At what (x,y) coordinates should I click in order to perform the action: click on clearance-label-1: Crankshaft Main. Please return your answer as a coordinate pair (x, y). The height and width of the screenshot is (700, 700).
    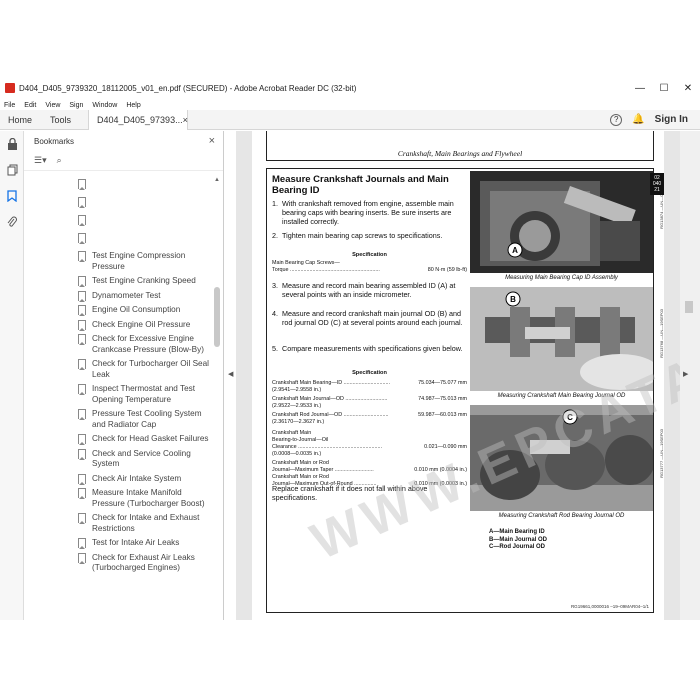
    Looking at the image, I should click on (292, 433).